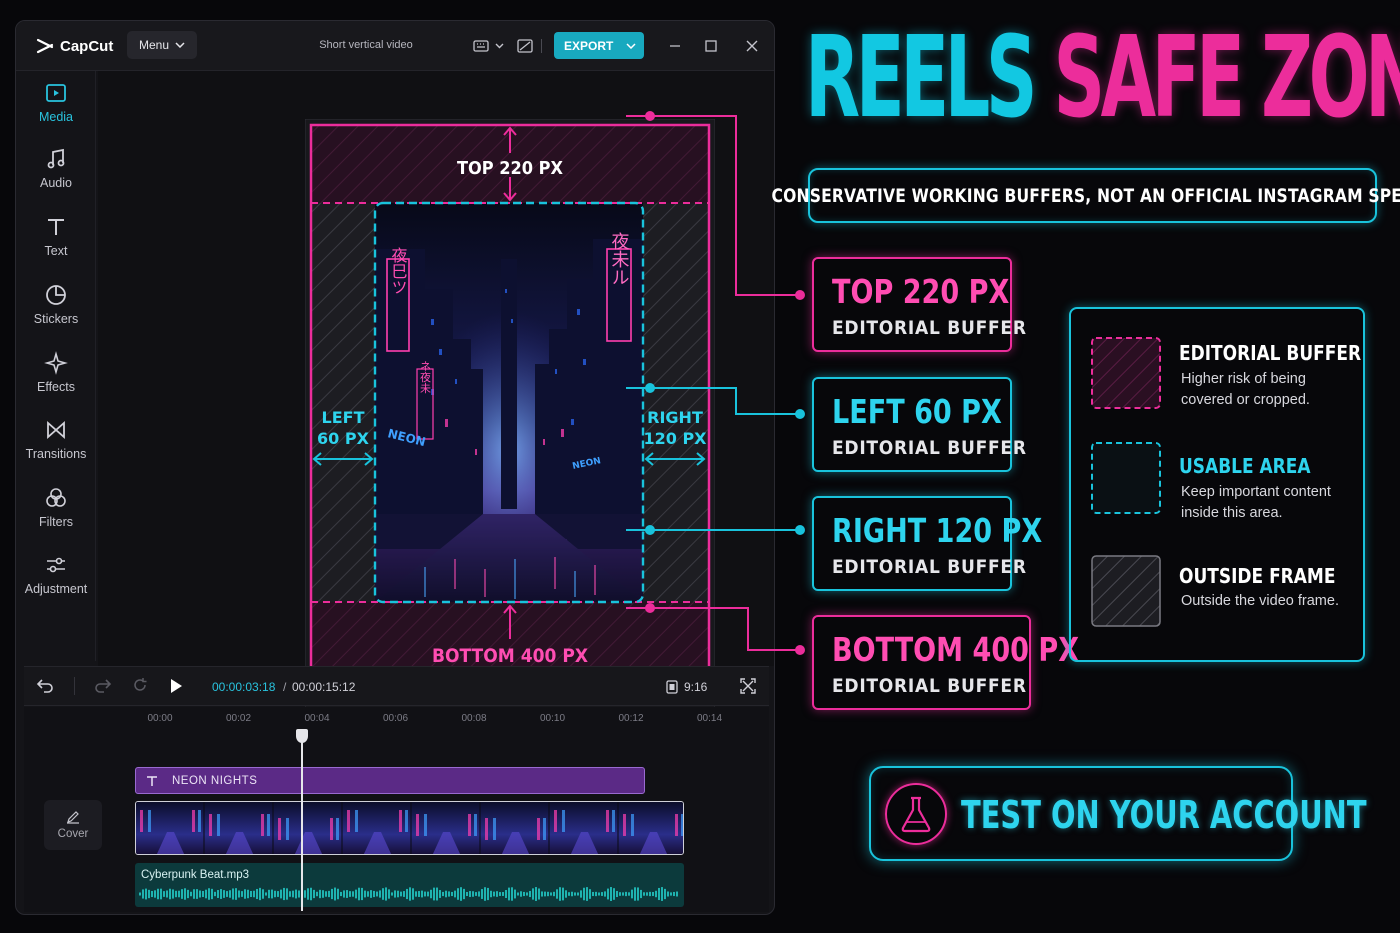  Describe the element at coordinates (499, 46) in the screenshot. I see `chevron-down-icon` at that location.